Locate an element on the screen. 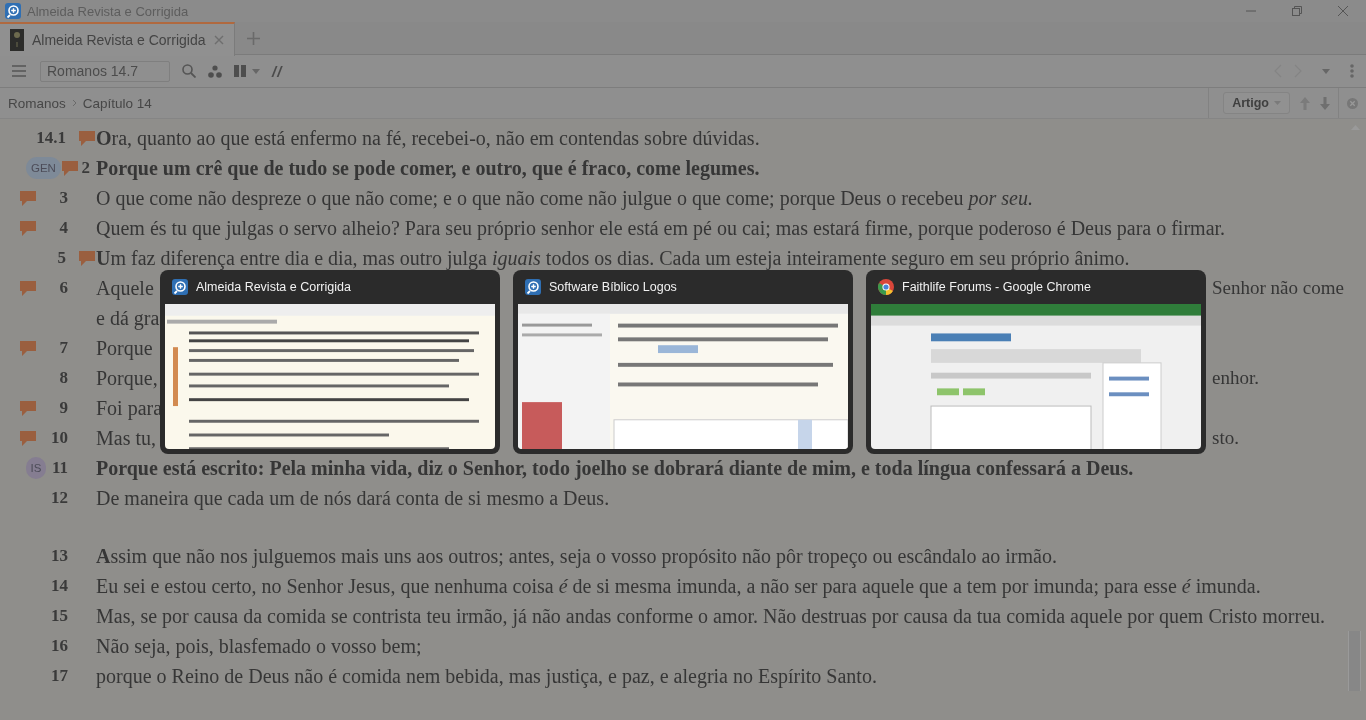 The width and height of the screenshot is (1366, 720). tag-badge: GEN is located at coordinates (43, 168).